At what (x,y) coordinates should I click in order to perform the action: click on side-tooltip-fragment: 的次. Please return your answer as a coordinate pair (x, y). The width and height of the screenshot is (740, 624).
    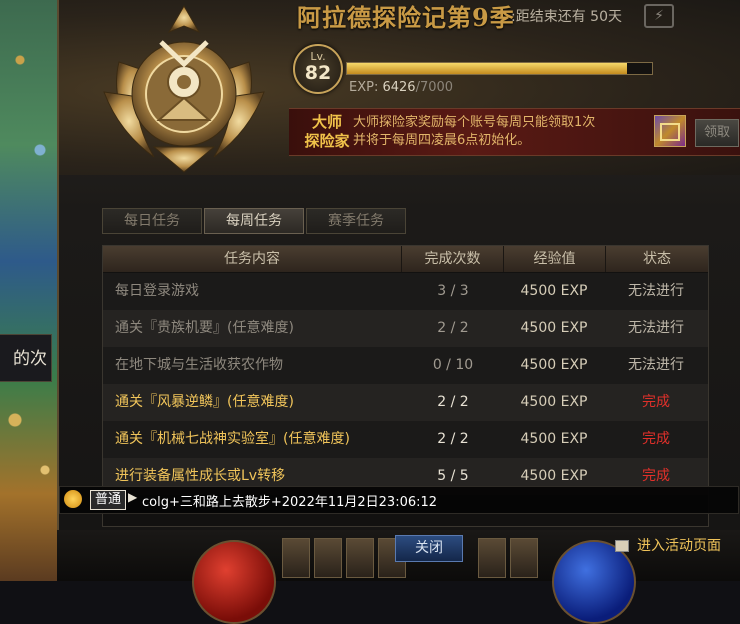
    Looking at the image, I should click on (26, 358).